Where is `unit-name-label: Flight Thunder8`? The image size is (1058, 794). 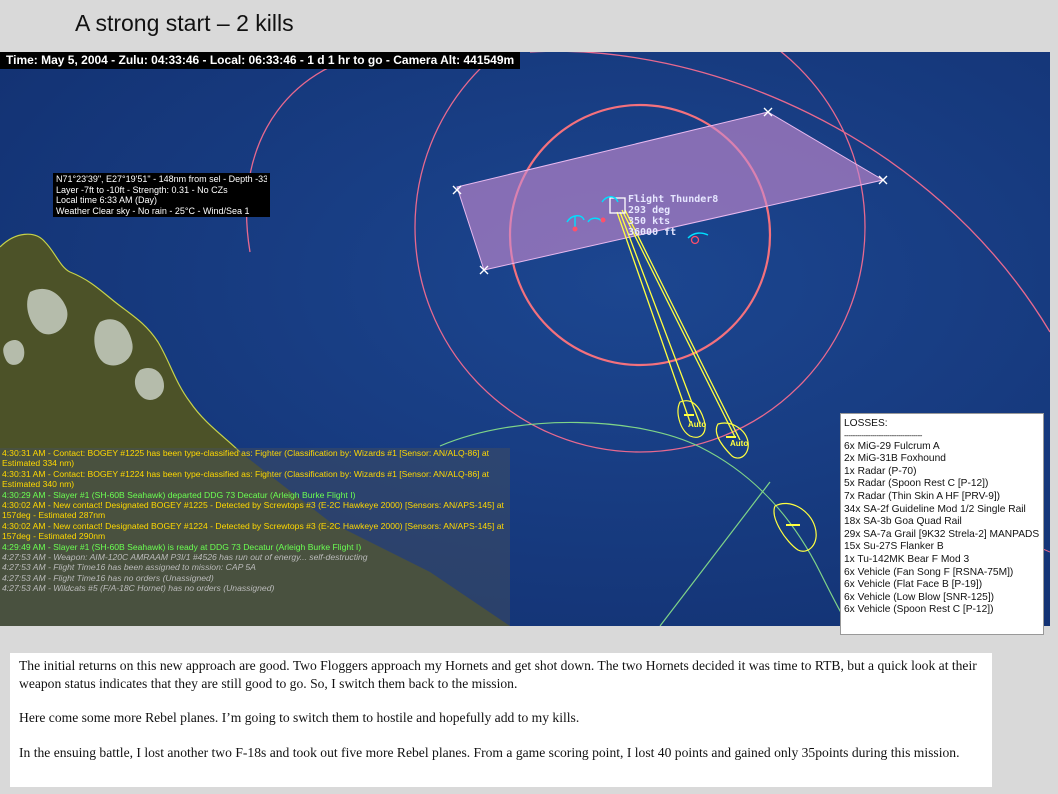 unit-name-label: Flight Thunder8 is located at coordinates (673, 199).